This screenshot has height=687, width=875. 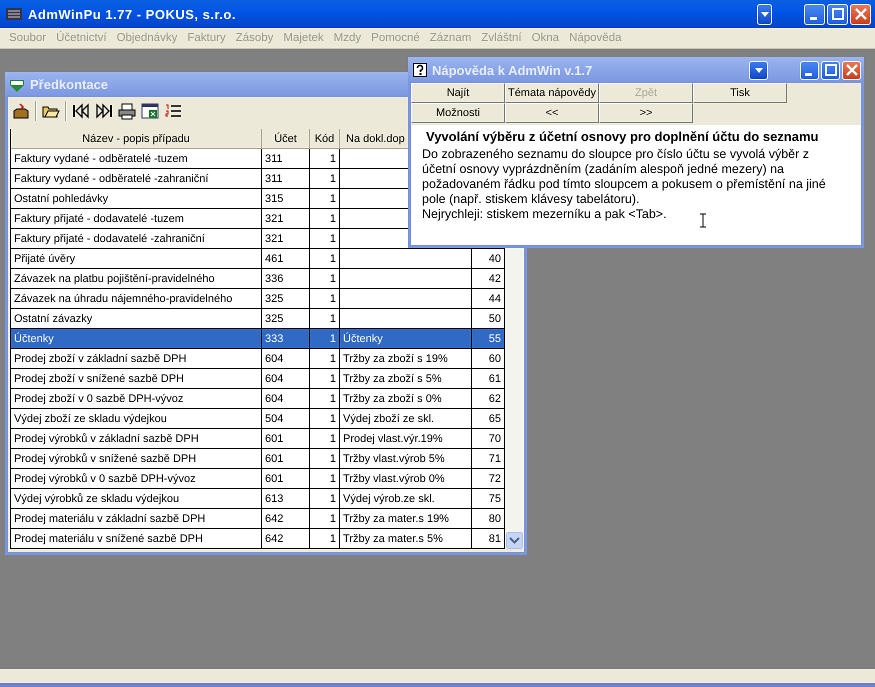 What do you see at coordinates (389, 498) in the screenshot?
I see `table-cell: Výdej výrob.ze skl.` at bounding box center [389, 498].